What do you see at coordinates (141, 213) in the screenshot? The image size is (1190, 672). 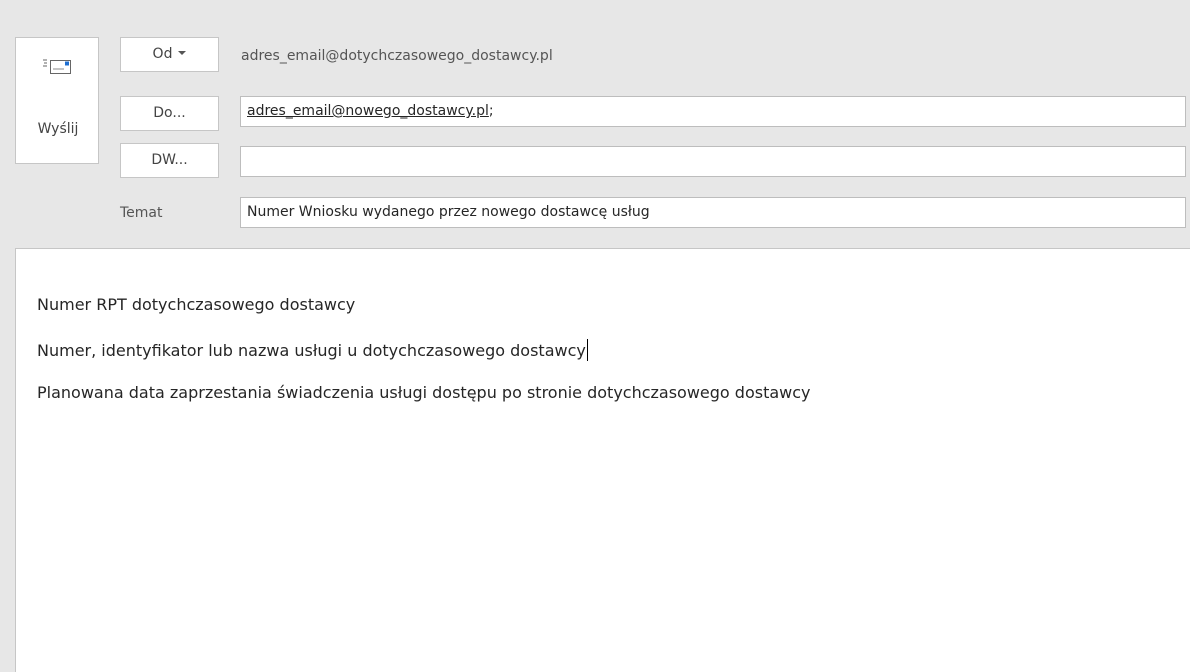 I see `subject-label: Temat` at bounding box center [141, 213].